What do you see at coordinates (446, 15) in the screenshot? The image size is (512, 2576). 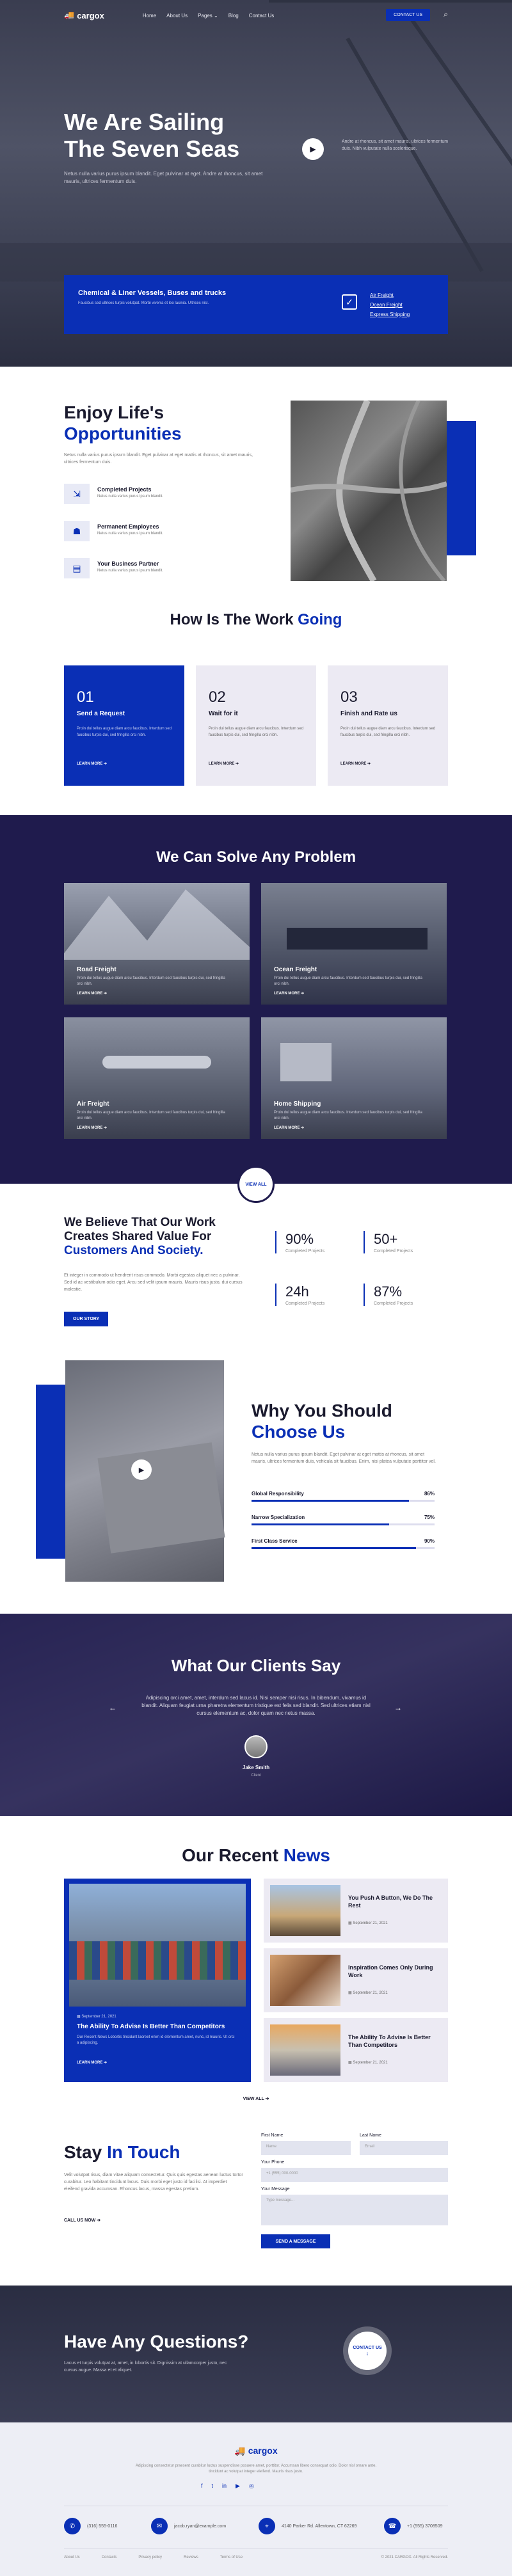 I see `search-icon: ⌕` at bounding box center [446, 15].